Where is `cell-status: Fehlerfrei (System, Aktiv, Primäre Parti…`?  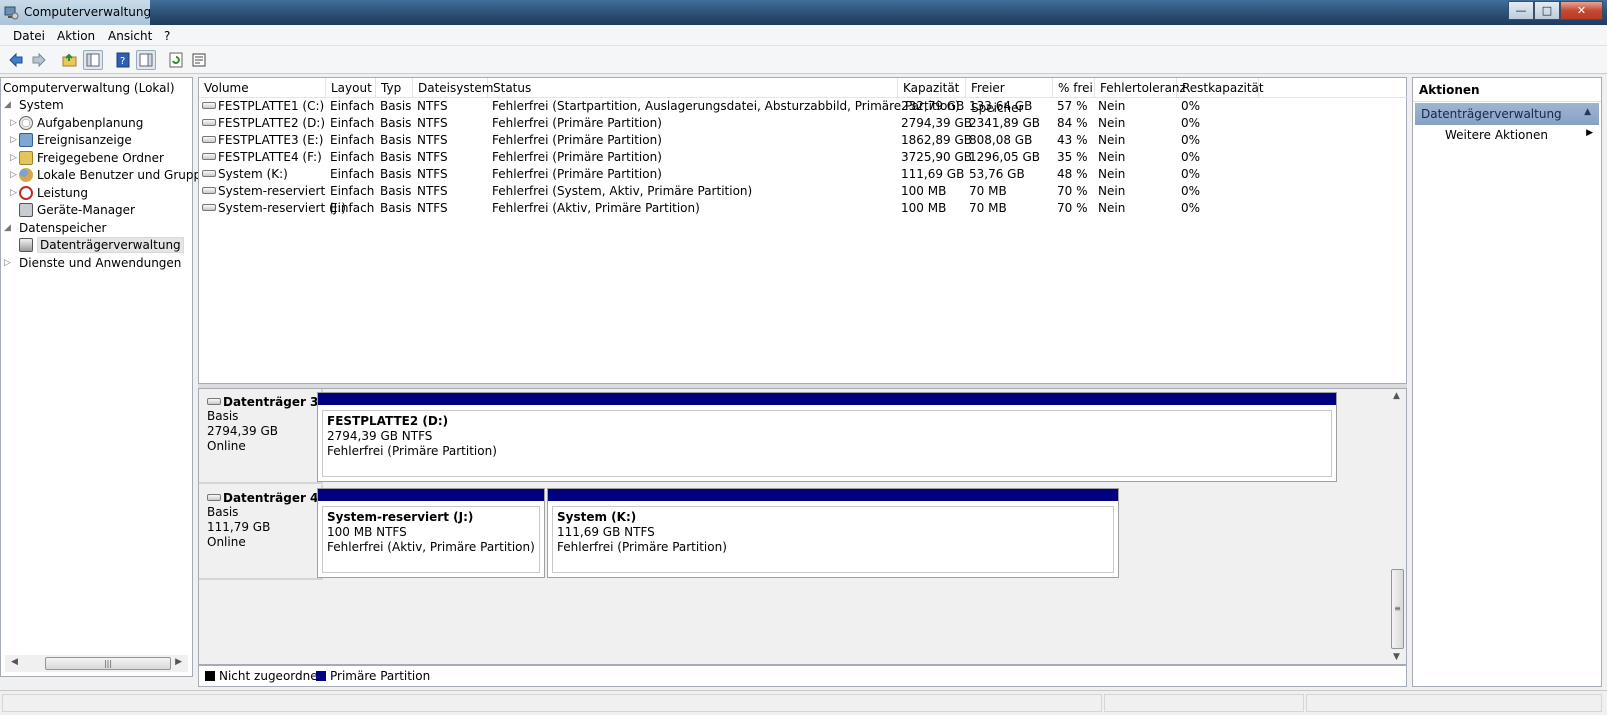 cell-status: Fehlerfrei (System, Aktiv, Primäre Parti… is located at coordinates (622, 191).